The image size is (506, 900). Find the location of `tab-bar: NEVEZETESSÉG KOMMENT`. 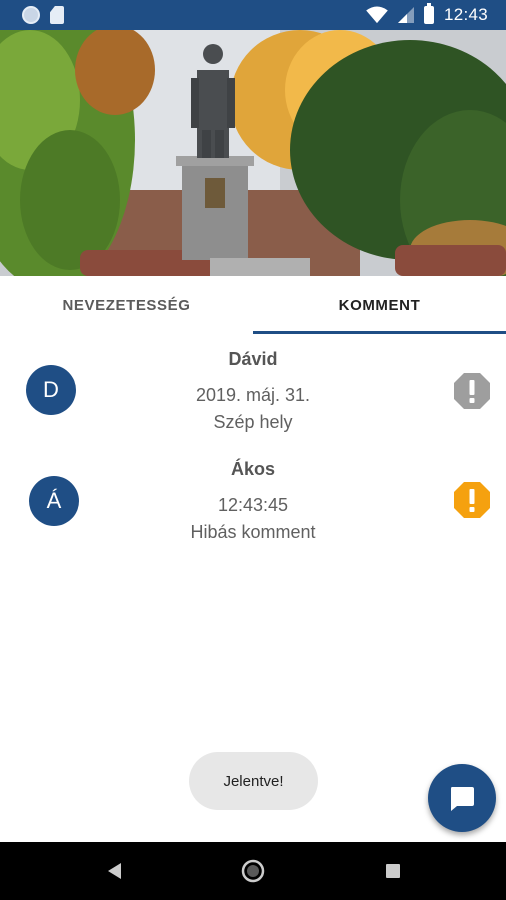

tab-bar: NEVEZETESSÉG KOMMENT is located at coordinates (253, 305).